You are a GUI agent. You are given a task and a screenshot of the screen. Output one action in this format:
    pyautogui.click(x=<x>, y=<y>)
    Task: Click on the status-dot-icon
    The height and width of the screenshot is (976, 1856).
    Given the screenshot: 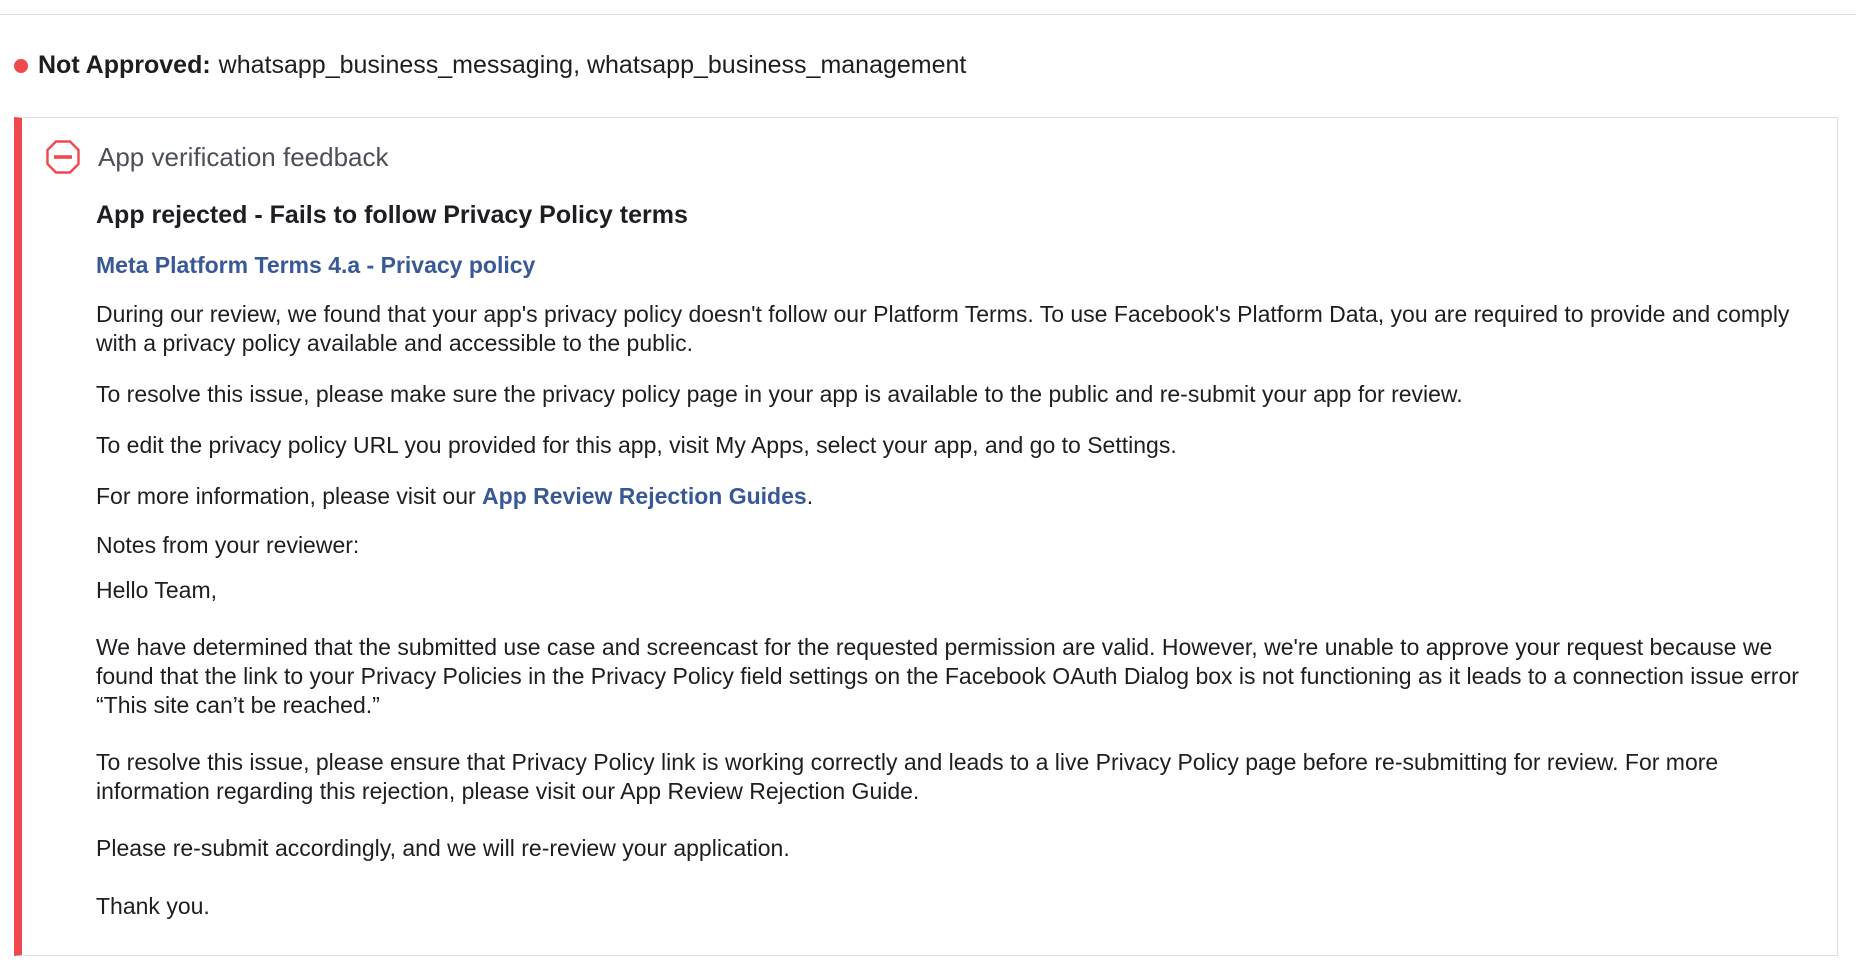 What is the action you would take?
    pyautogui.click(x=21, y=66)
    